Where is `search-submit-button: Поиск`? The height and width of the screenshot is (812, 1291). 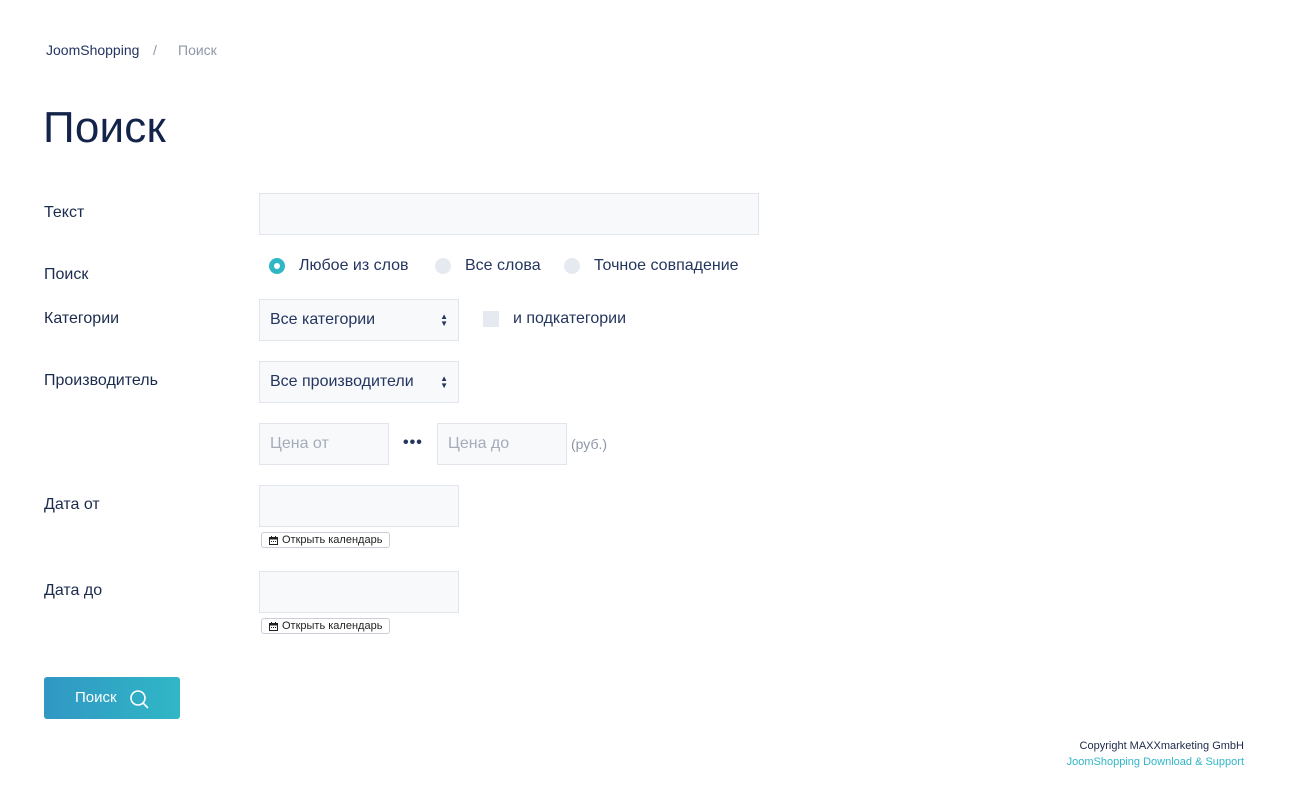 search-submit-button: Поиск is located at coordinates (112, 698).